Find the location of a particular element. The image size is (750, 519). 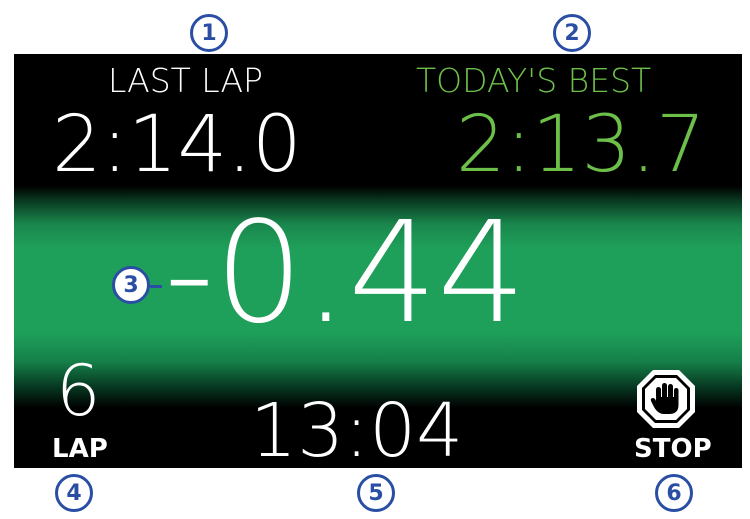

stop-label: STOP is located at coordinates (673, 449).